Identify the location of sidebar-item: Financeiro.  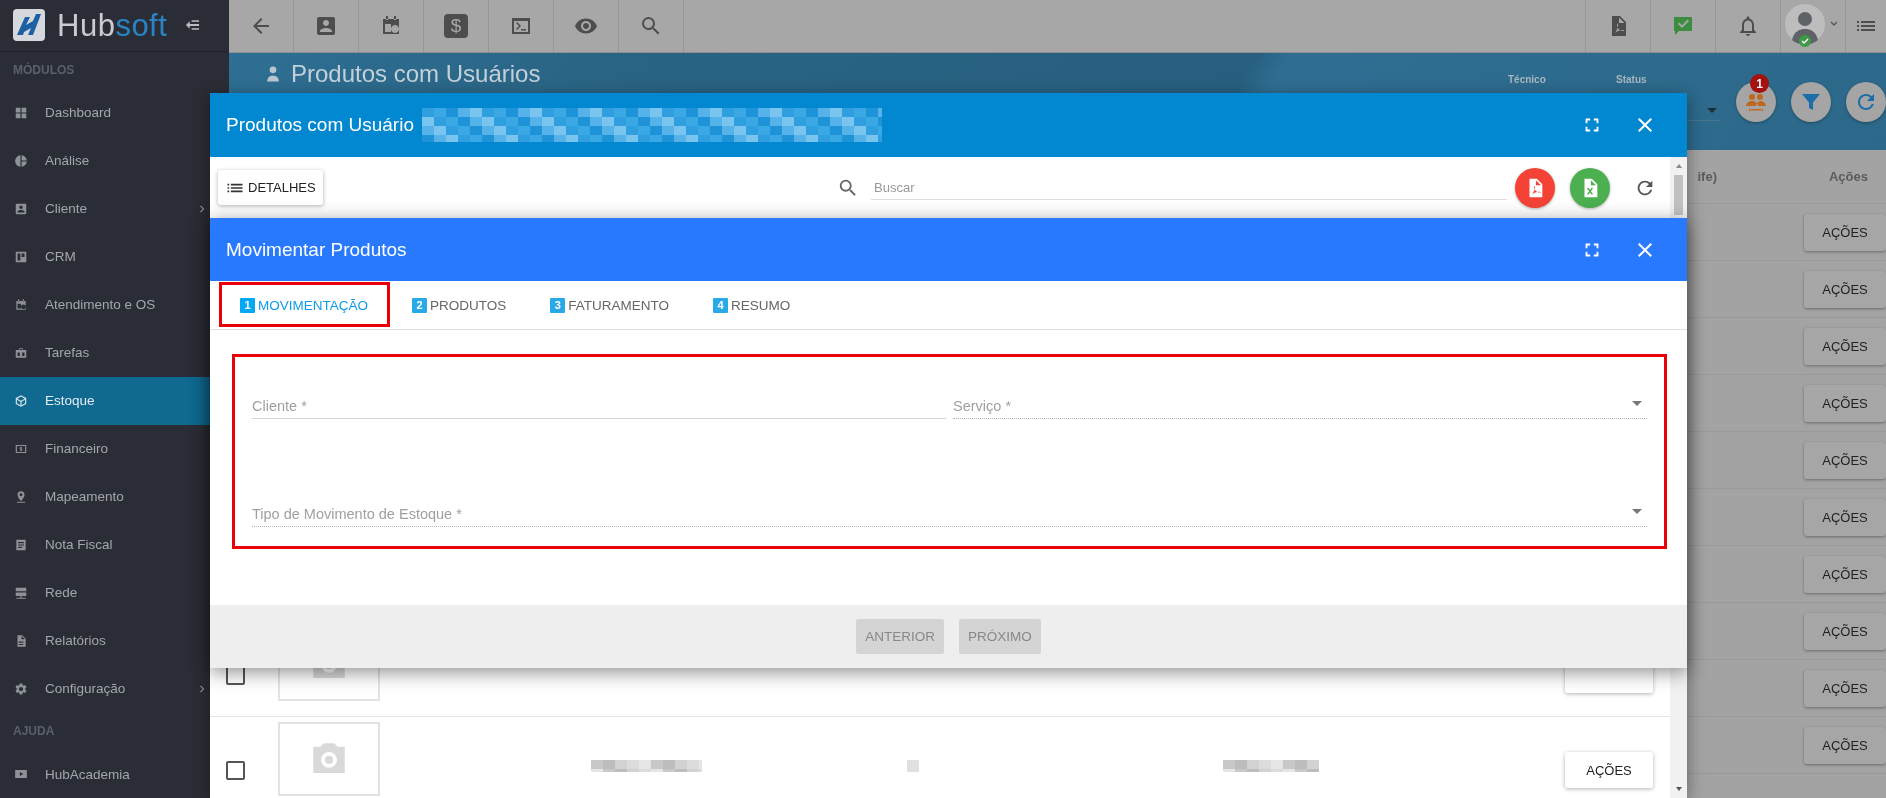
(114, 448).